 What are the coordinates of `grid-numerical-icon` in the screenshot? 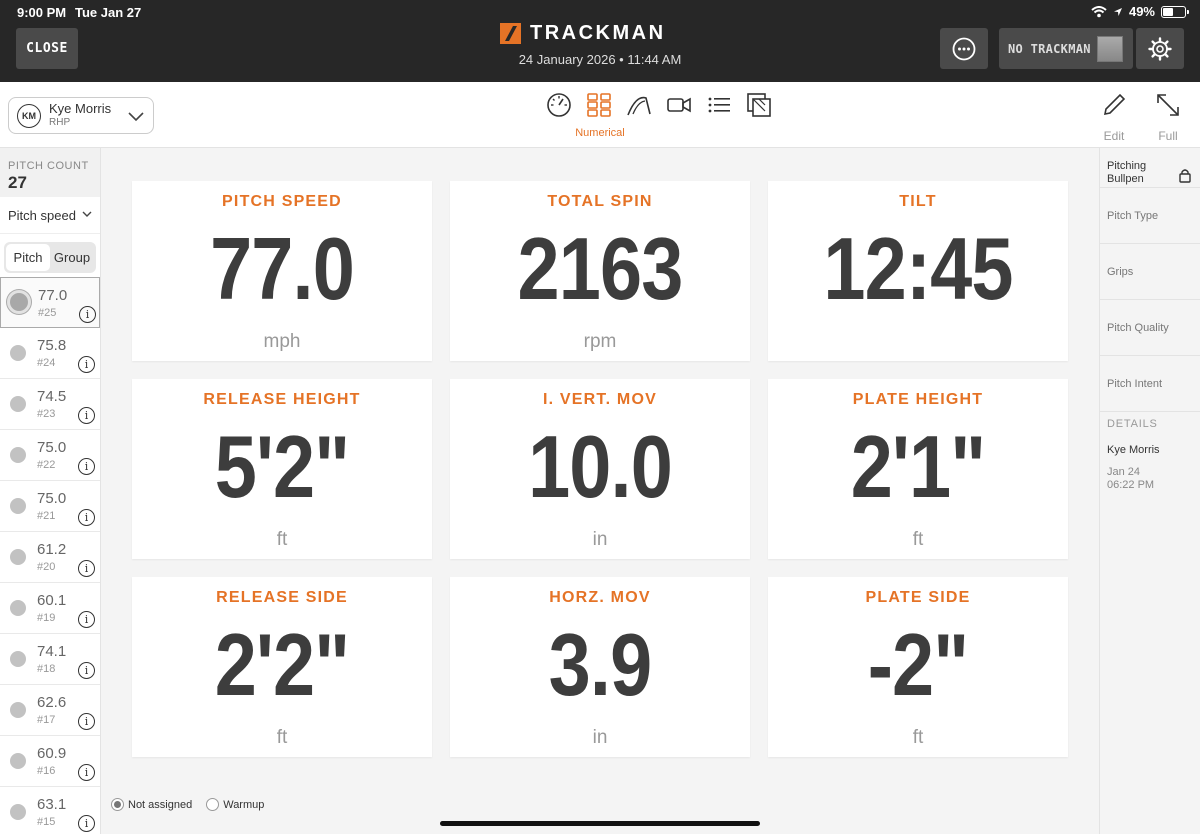 It's located at (599, 105).